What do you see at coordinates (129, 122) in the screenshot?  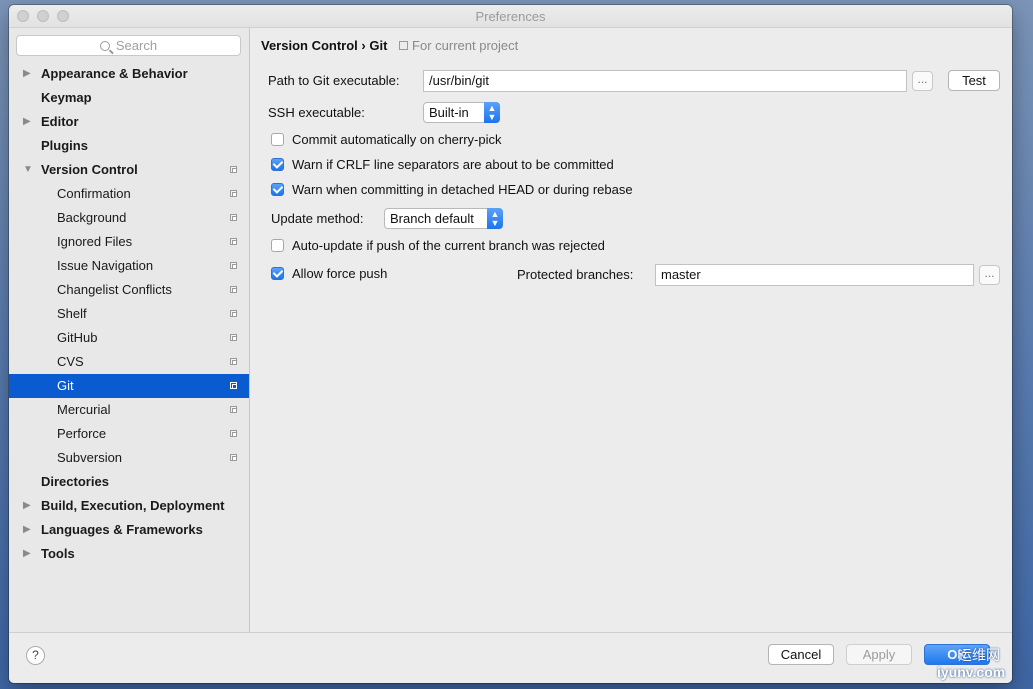 I see `sidebar-item-editor: ▶ Editor` at bounding box center [129, 122].